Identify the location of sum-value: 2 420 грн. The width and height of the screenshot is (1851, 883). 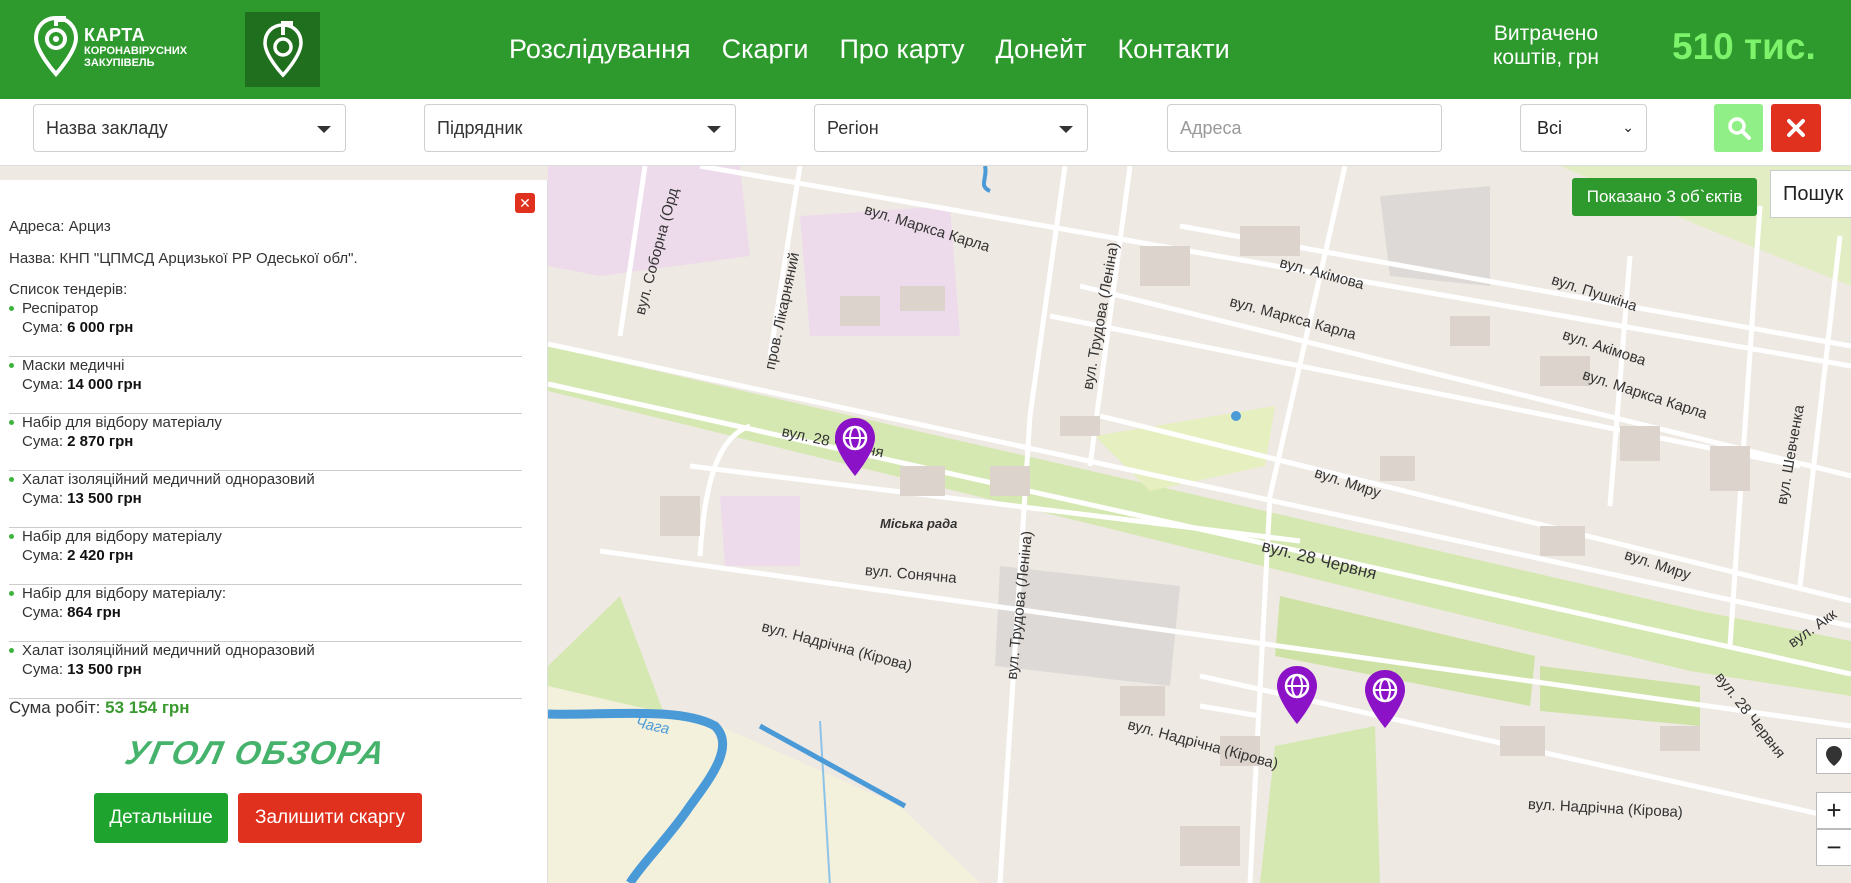
(100, 555).